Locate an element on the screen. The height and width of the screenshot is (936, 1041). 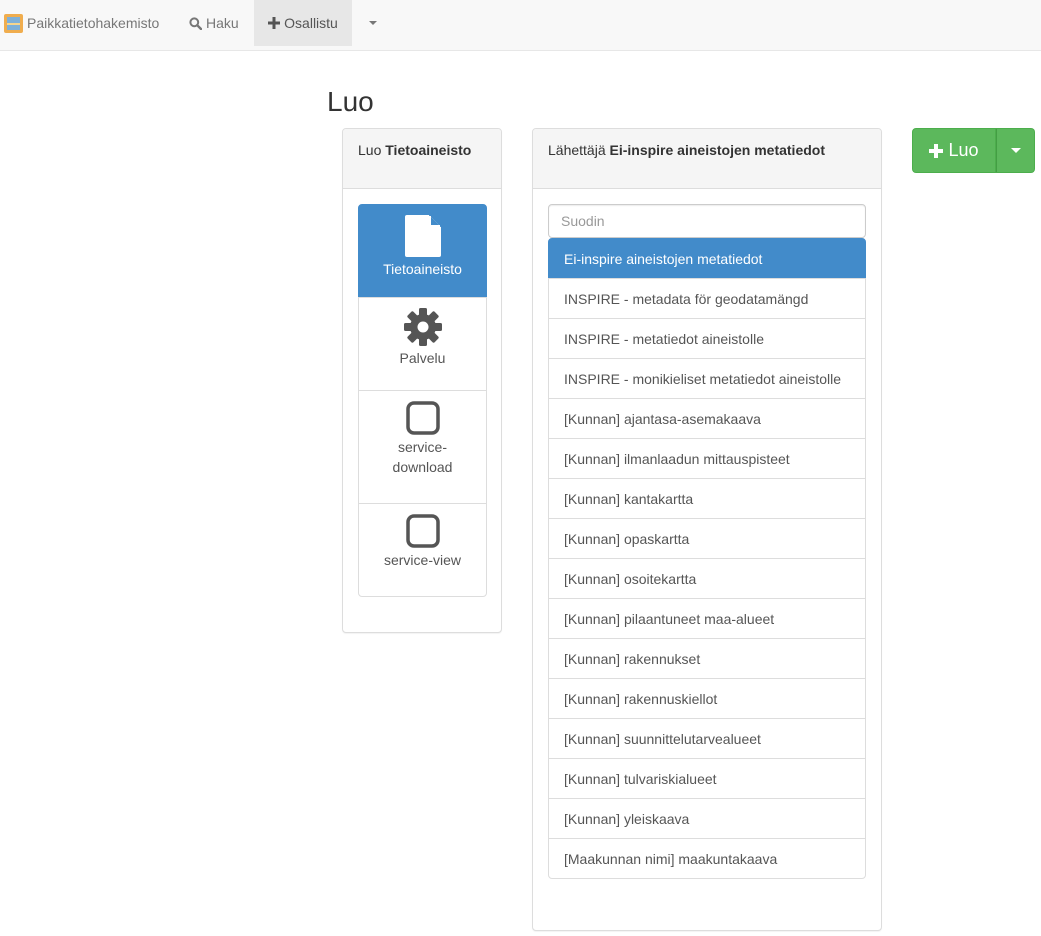
template-list-item: INSPIRE - metadata för geodatamängd is located at coordinates (707, 298).